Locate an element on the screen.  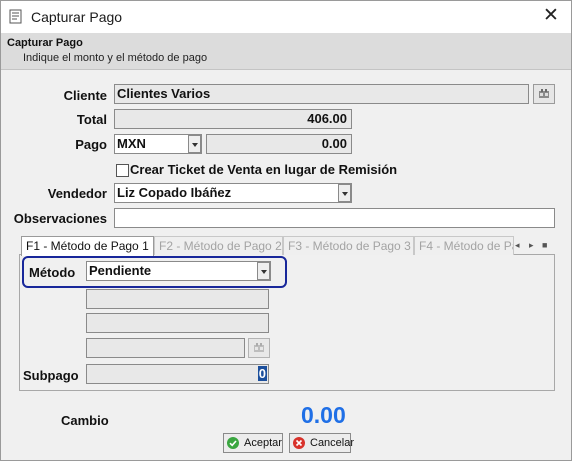
tab-metodo-pago-3: F3 - Método de Pago 3 is located at coordinates (348, 245).